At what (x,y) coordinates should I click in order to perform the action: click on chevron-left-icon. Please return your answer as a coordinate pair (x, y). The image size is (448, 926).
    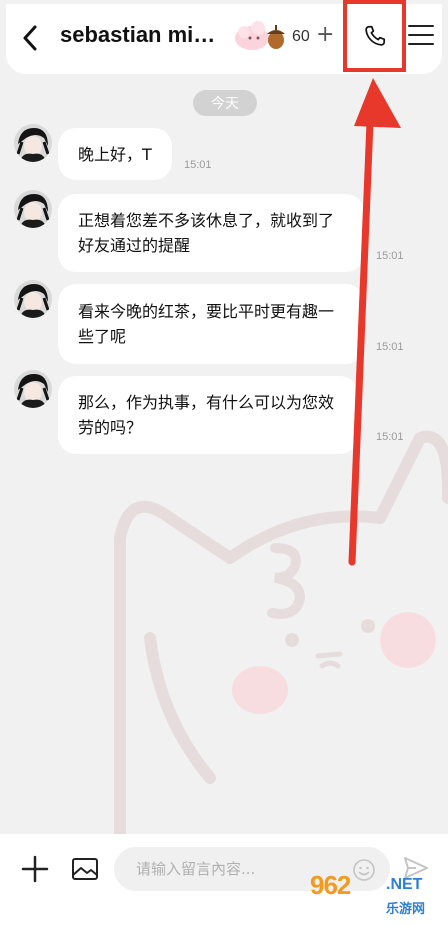
    Looking at the image, I should click on (30, 38).